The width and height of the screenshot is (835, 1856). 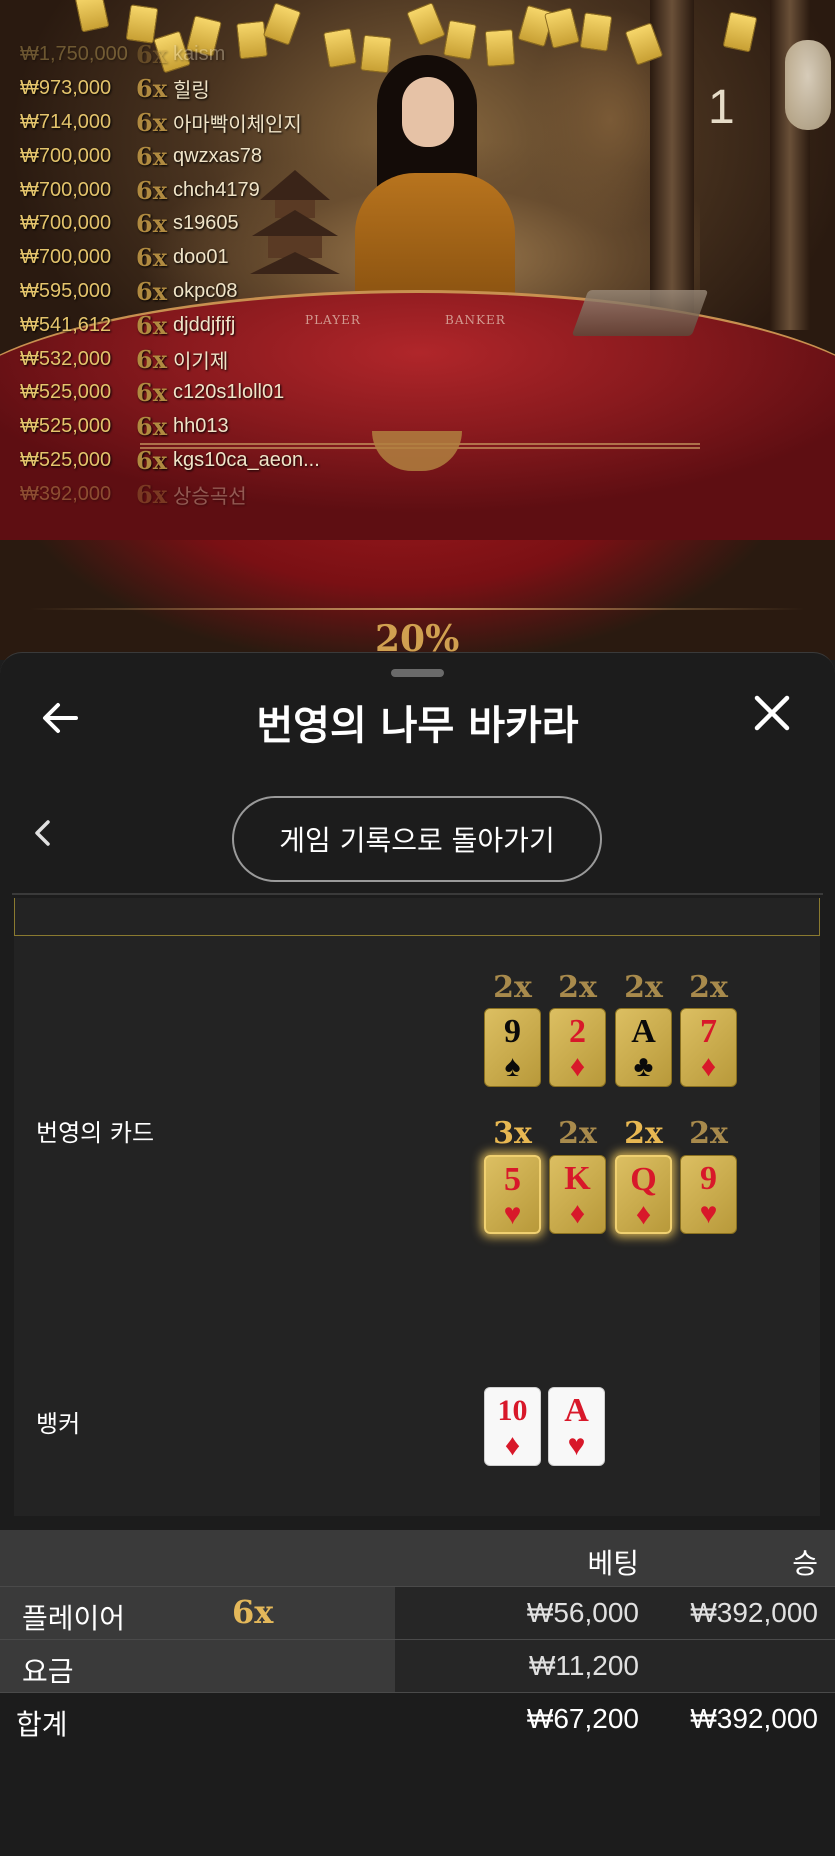 I want to click on winner-row: ₩525,000 6x c120s1loll01, so click(x=152, y=393).